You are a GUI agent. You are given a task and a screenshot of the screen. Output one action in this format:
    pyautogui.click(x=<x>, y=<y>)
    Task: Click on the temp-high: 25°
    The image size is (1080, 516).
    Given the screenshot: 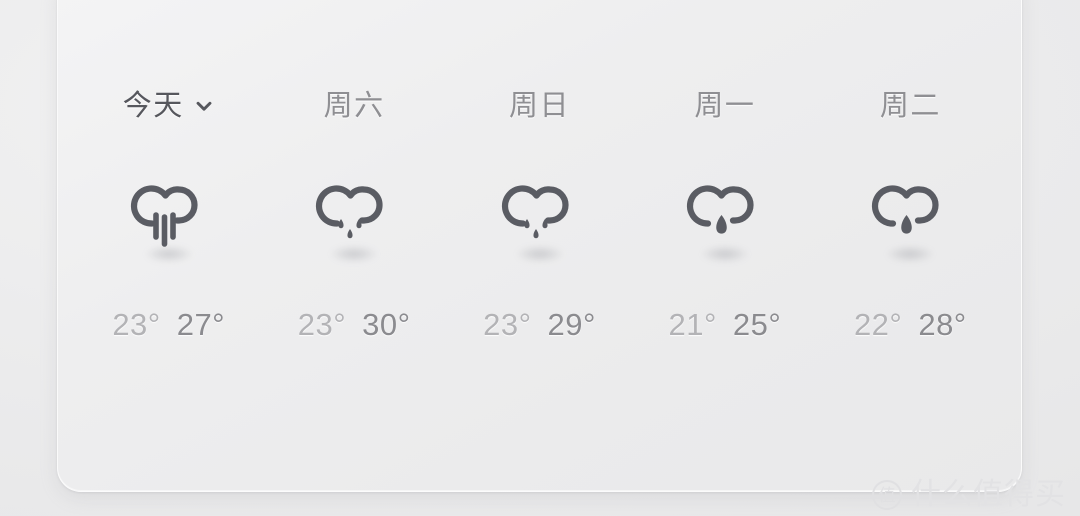 What is the action you would take?
    pyautogui.click(x=757, y=324)
    